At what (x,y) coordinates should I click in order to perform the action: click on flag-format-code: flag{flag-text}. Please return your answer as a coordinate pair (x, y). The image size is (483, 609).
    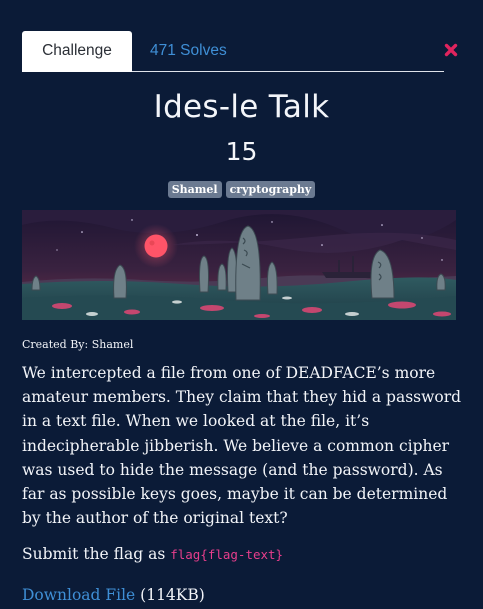
    Looking at the image, I should click on (227, 554).